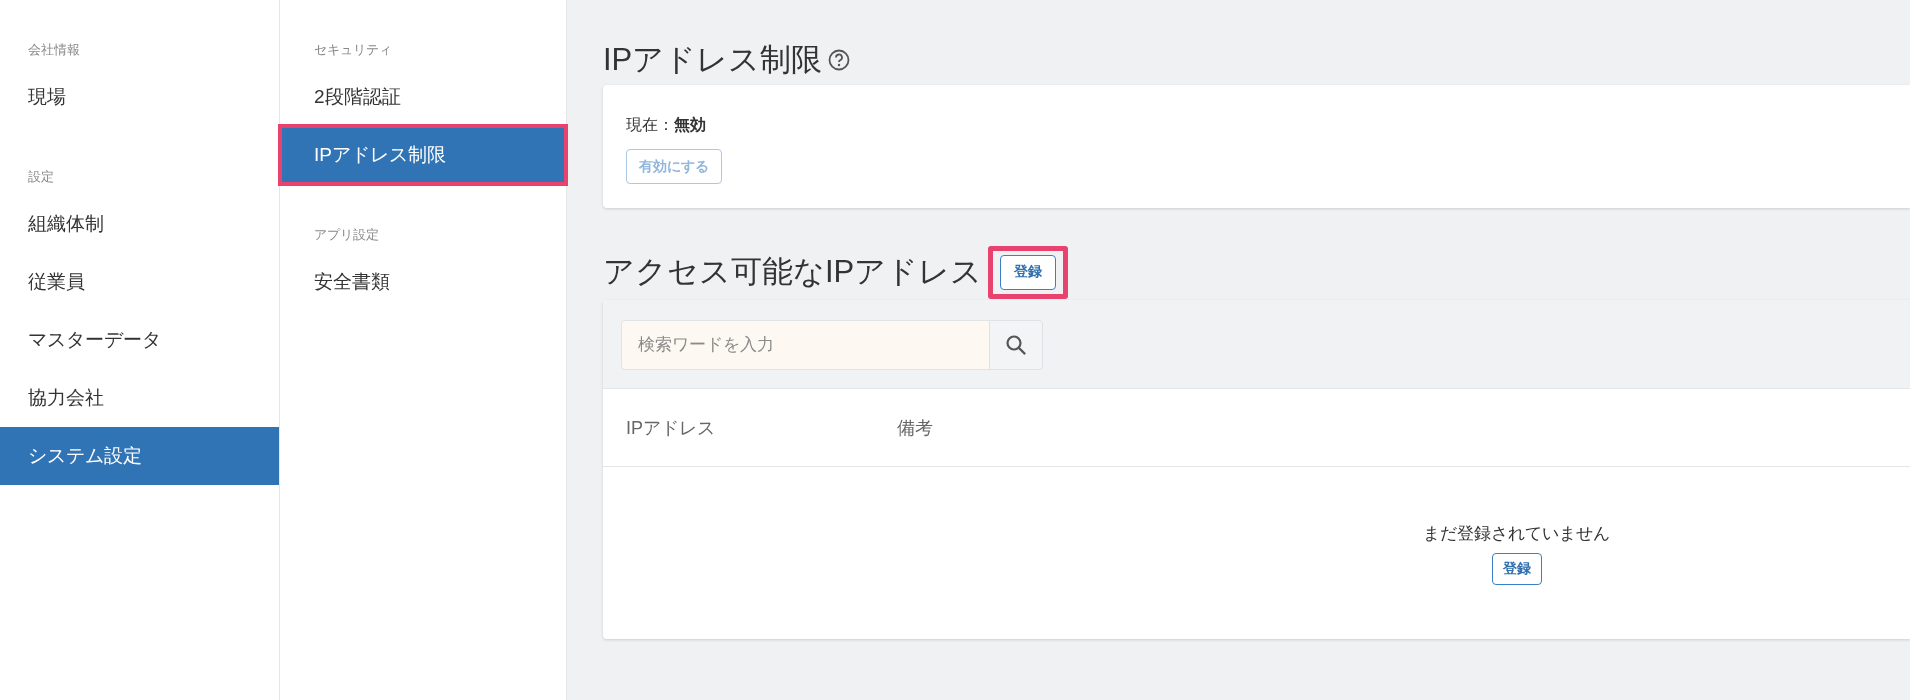  What do you see at coordinates (346, 235) in the screenshot?
I see `nav-heading: アプリ設定` at bounding box center [346, 235].